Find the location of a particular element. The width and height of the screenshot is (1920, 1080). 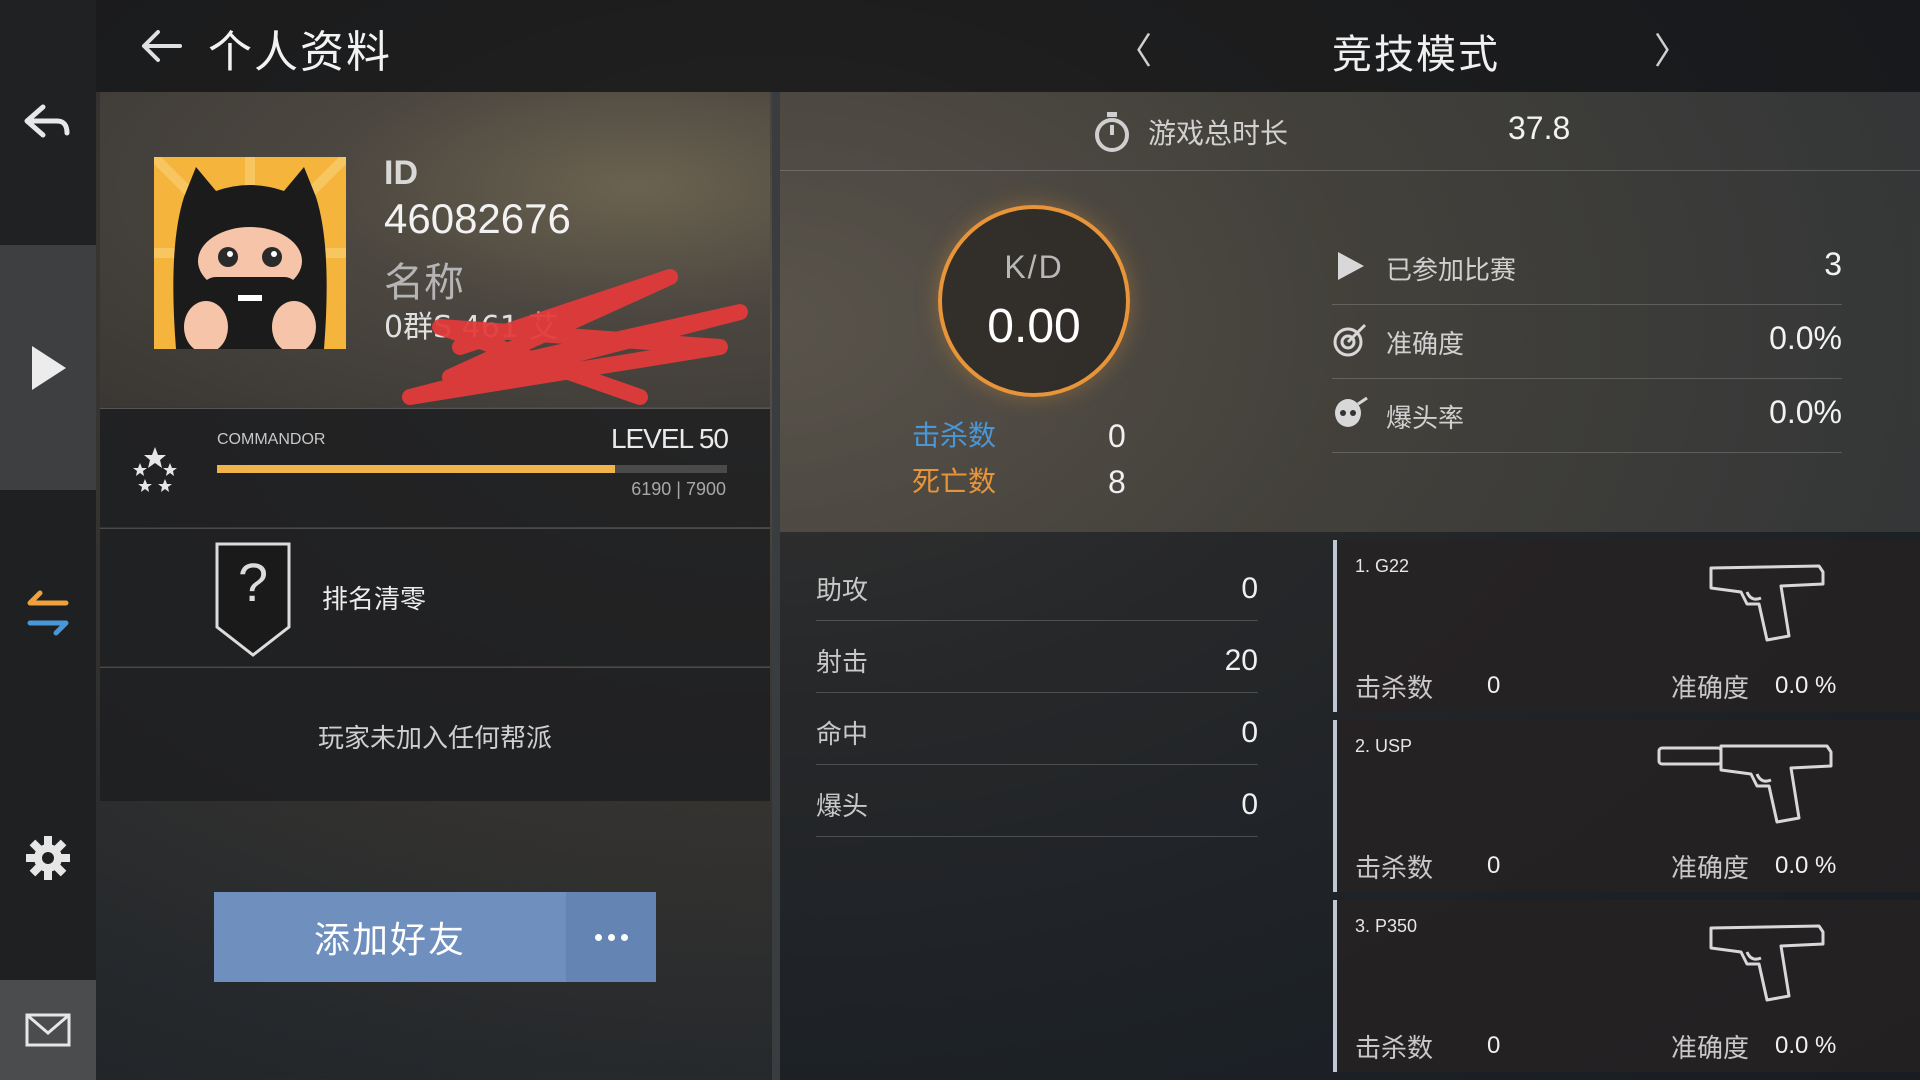

id-value: 46082676 is located at coordinates (477, 218).